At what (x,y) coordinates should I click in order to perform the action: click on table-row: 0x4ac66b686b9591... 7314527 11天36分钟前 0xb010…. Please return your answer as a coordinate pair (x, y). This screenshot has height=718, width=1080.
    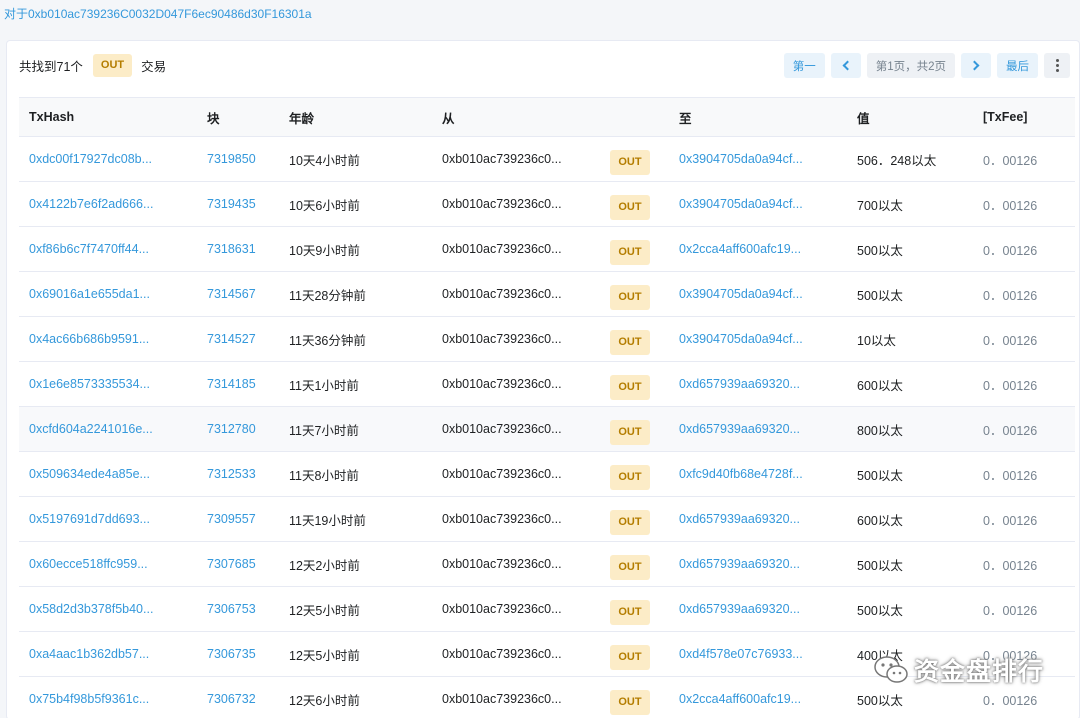
    Looking at the image, I should click on (547, 339).